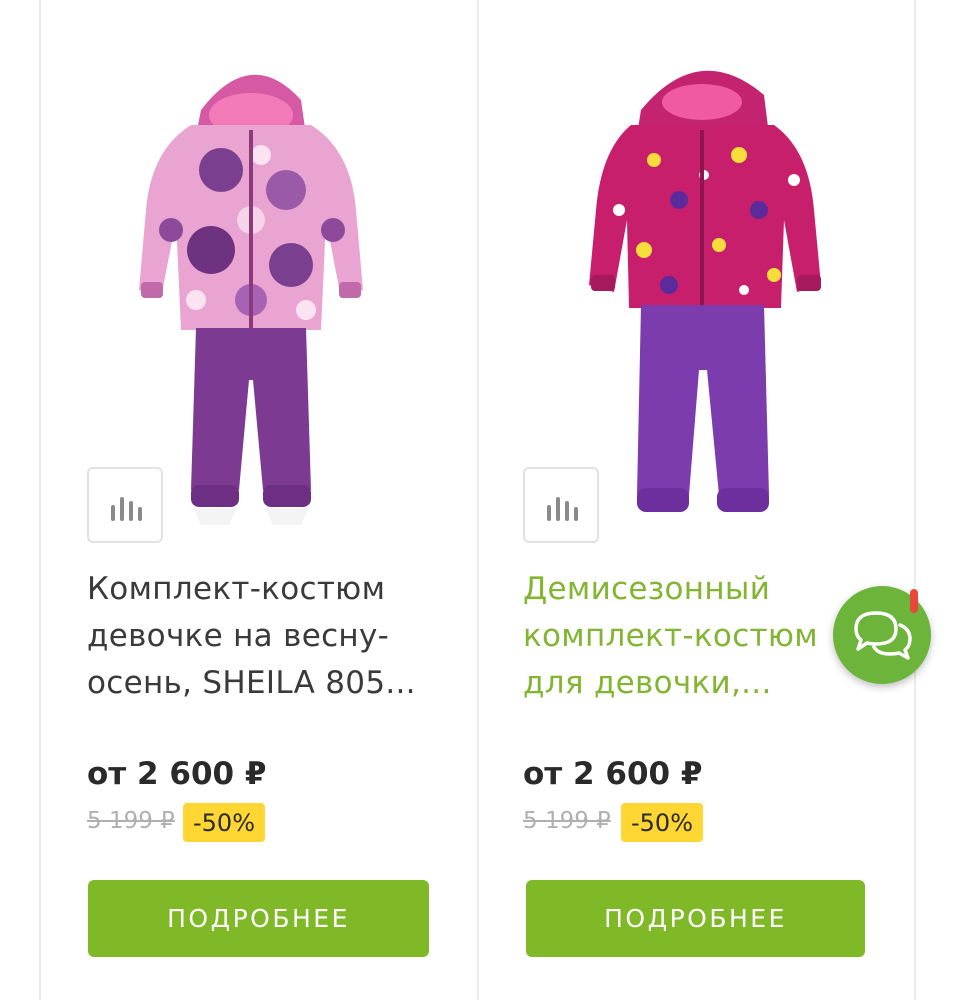 This screenshot has width=956, height=1000. I want to click on kids-suit-cat-print-image, so click(705, 291).